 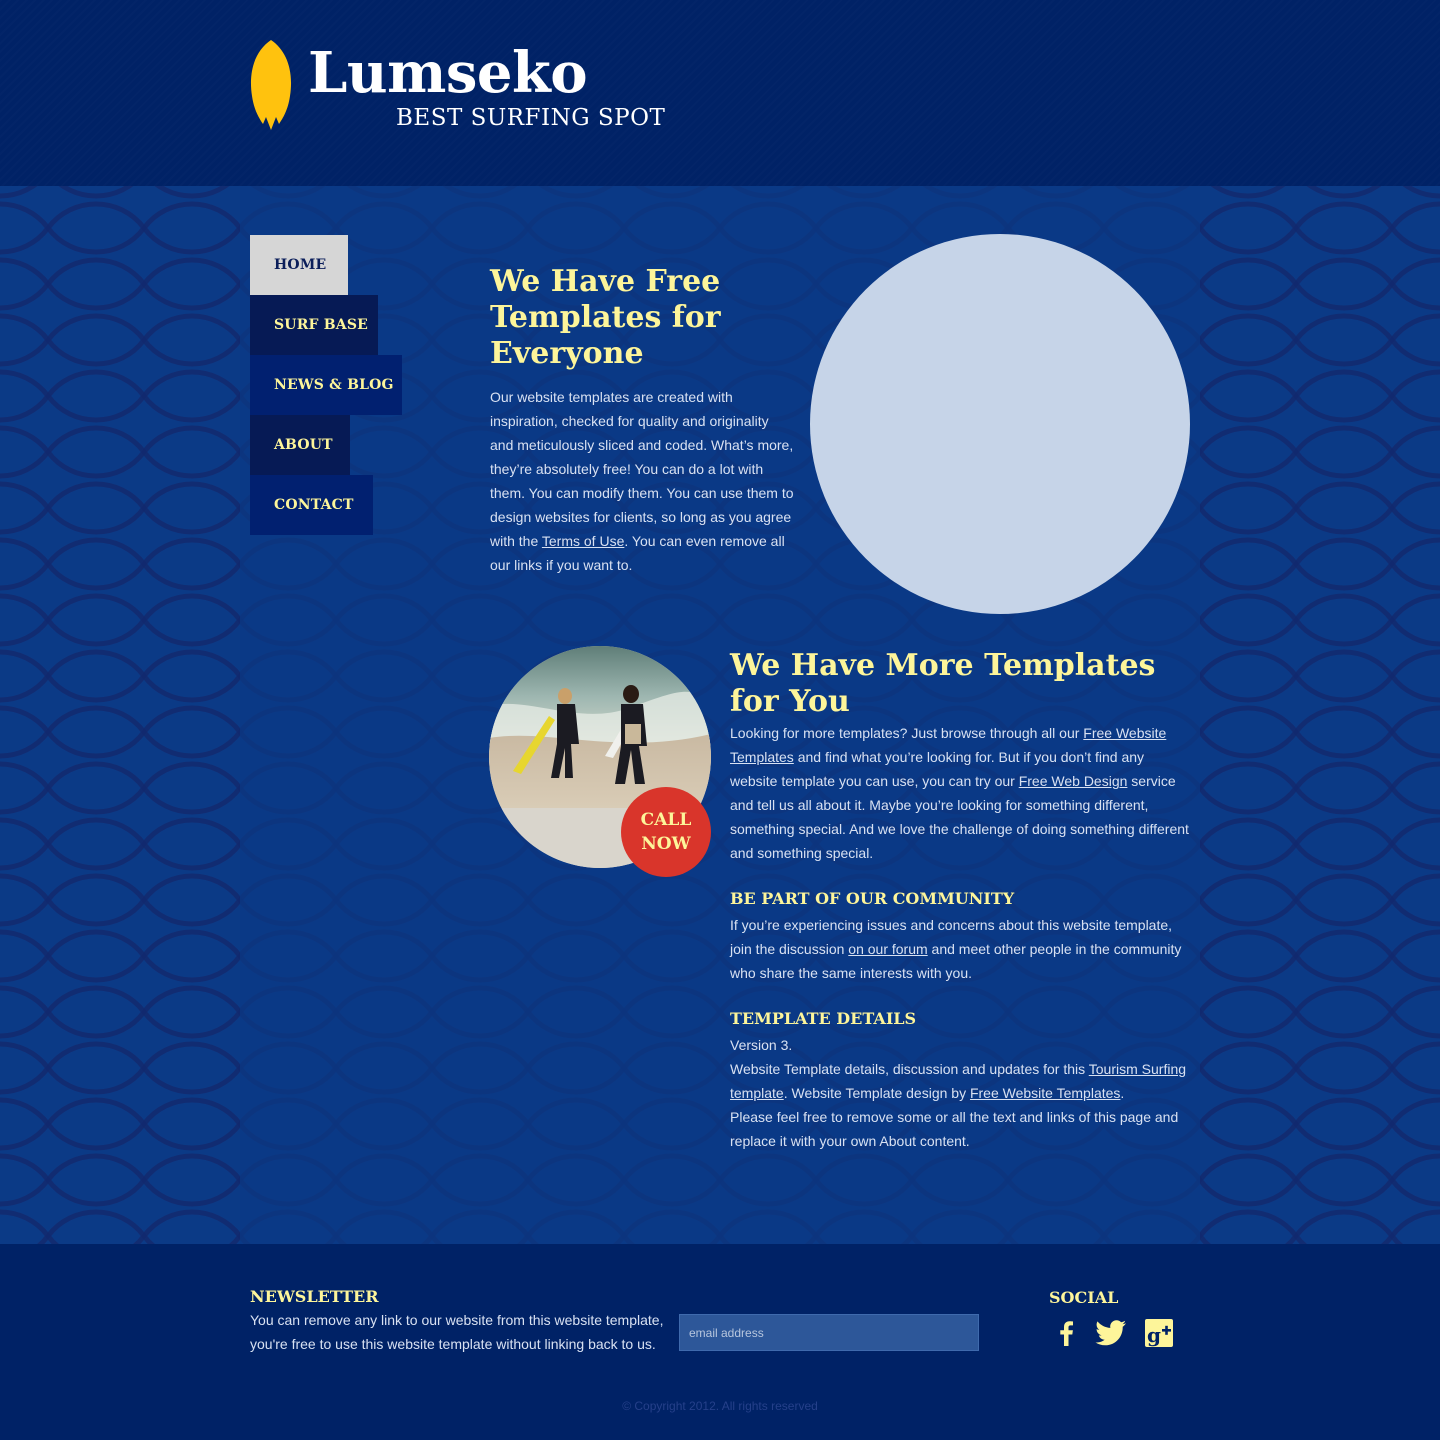 I want to click on nav-item-contact: CONTACT, so click(x=311, y=505).